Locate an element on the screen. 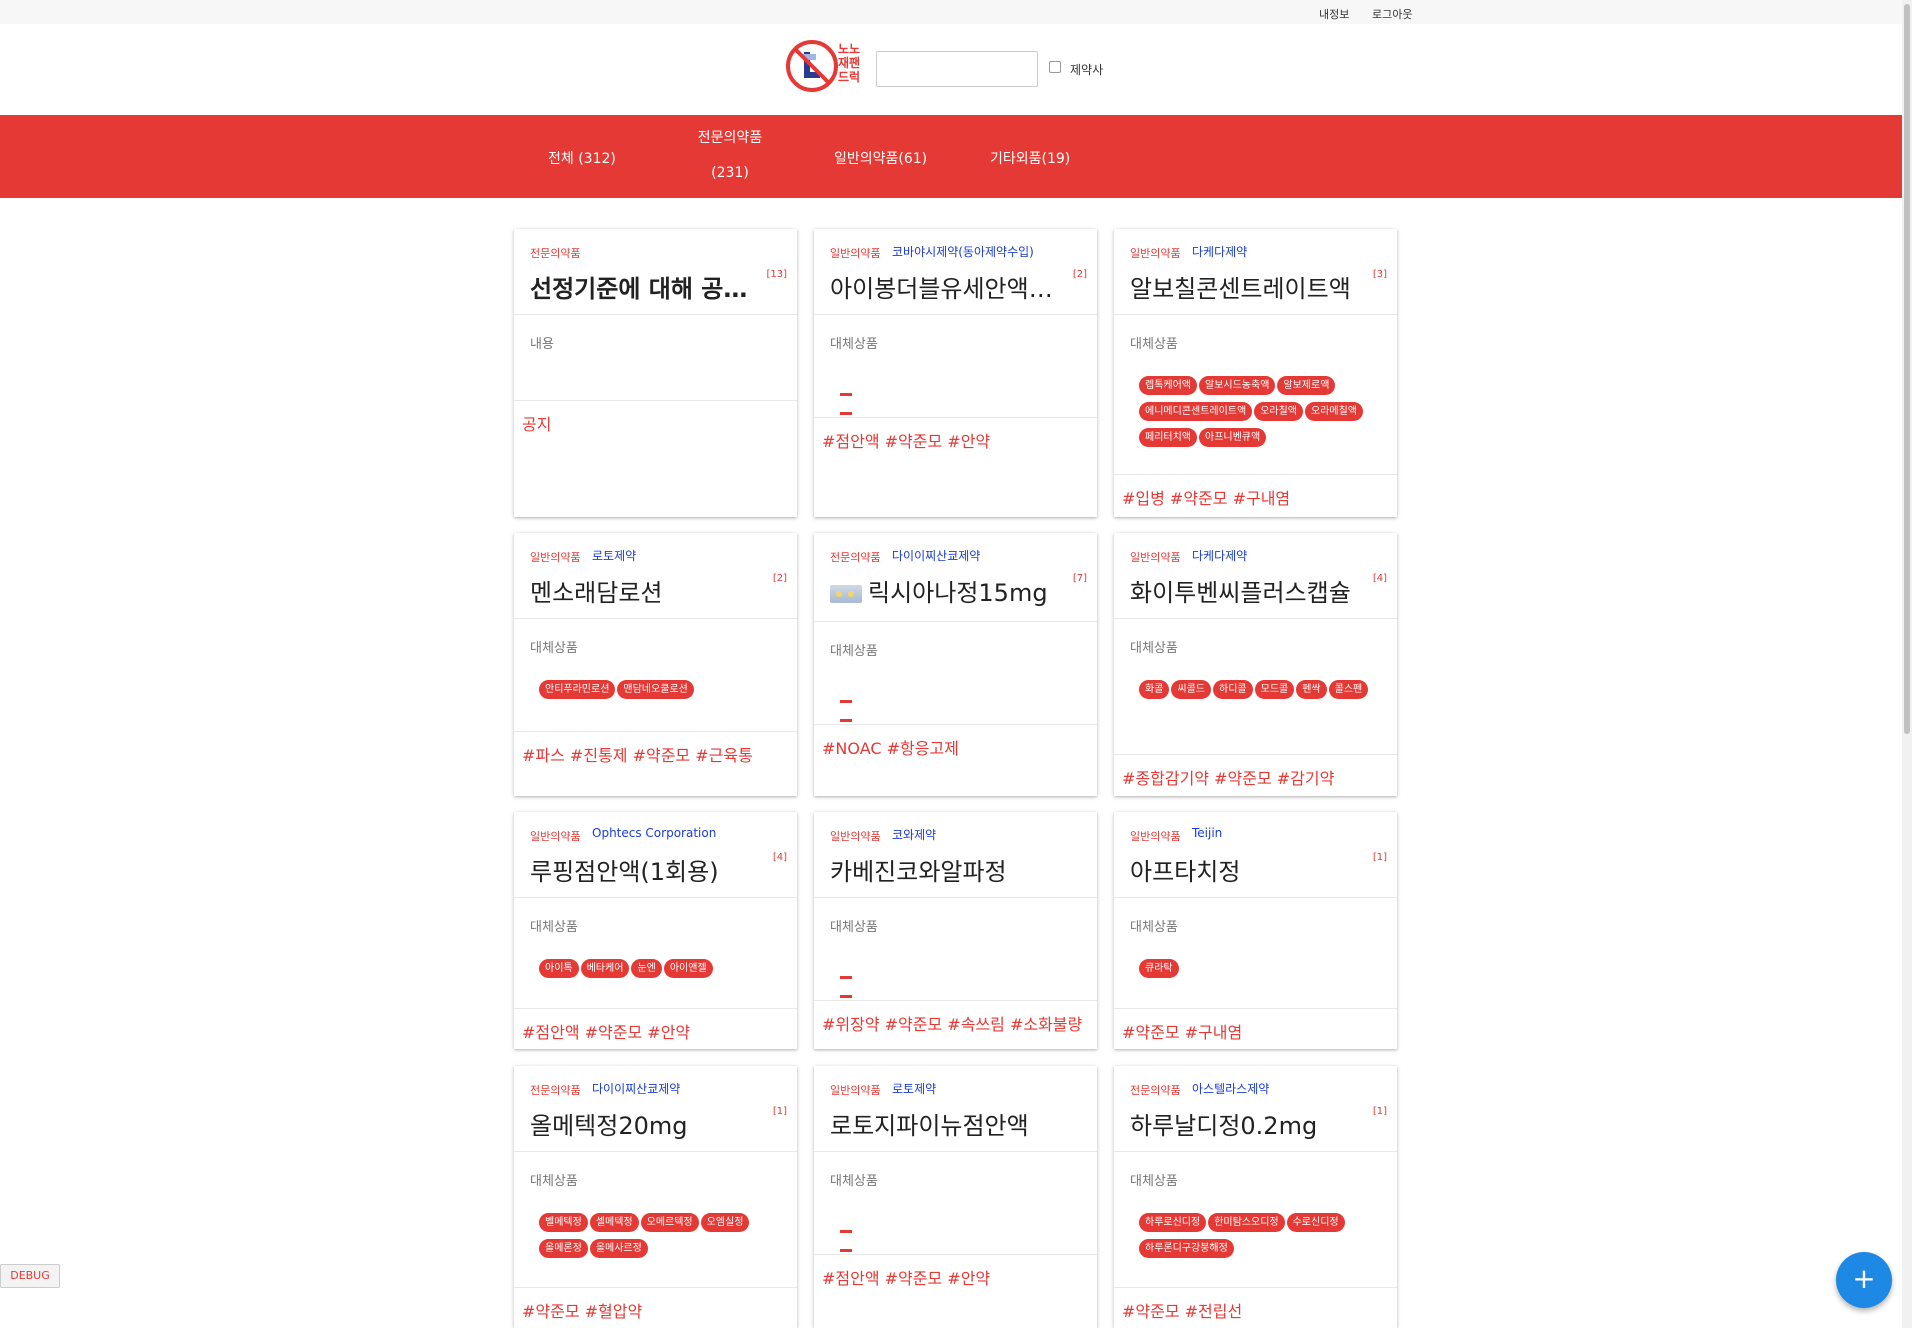 The width and height of the screenshot is (1912, 1328). card-title: 알보칠콘센트레이트액 is located at coordinates (1240, 289).